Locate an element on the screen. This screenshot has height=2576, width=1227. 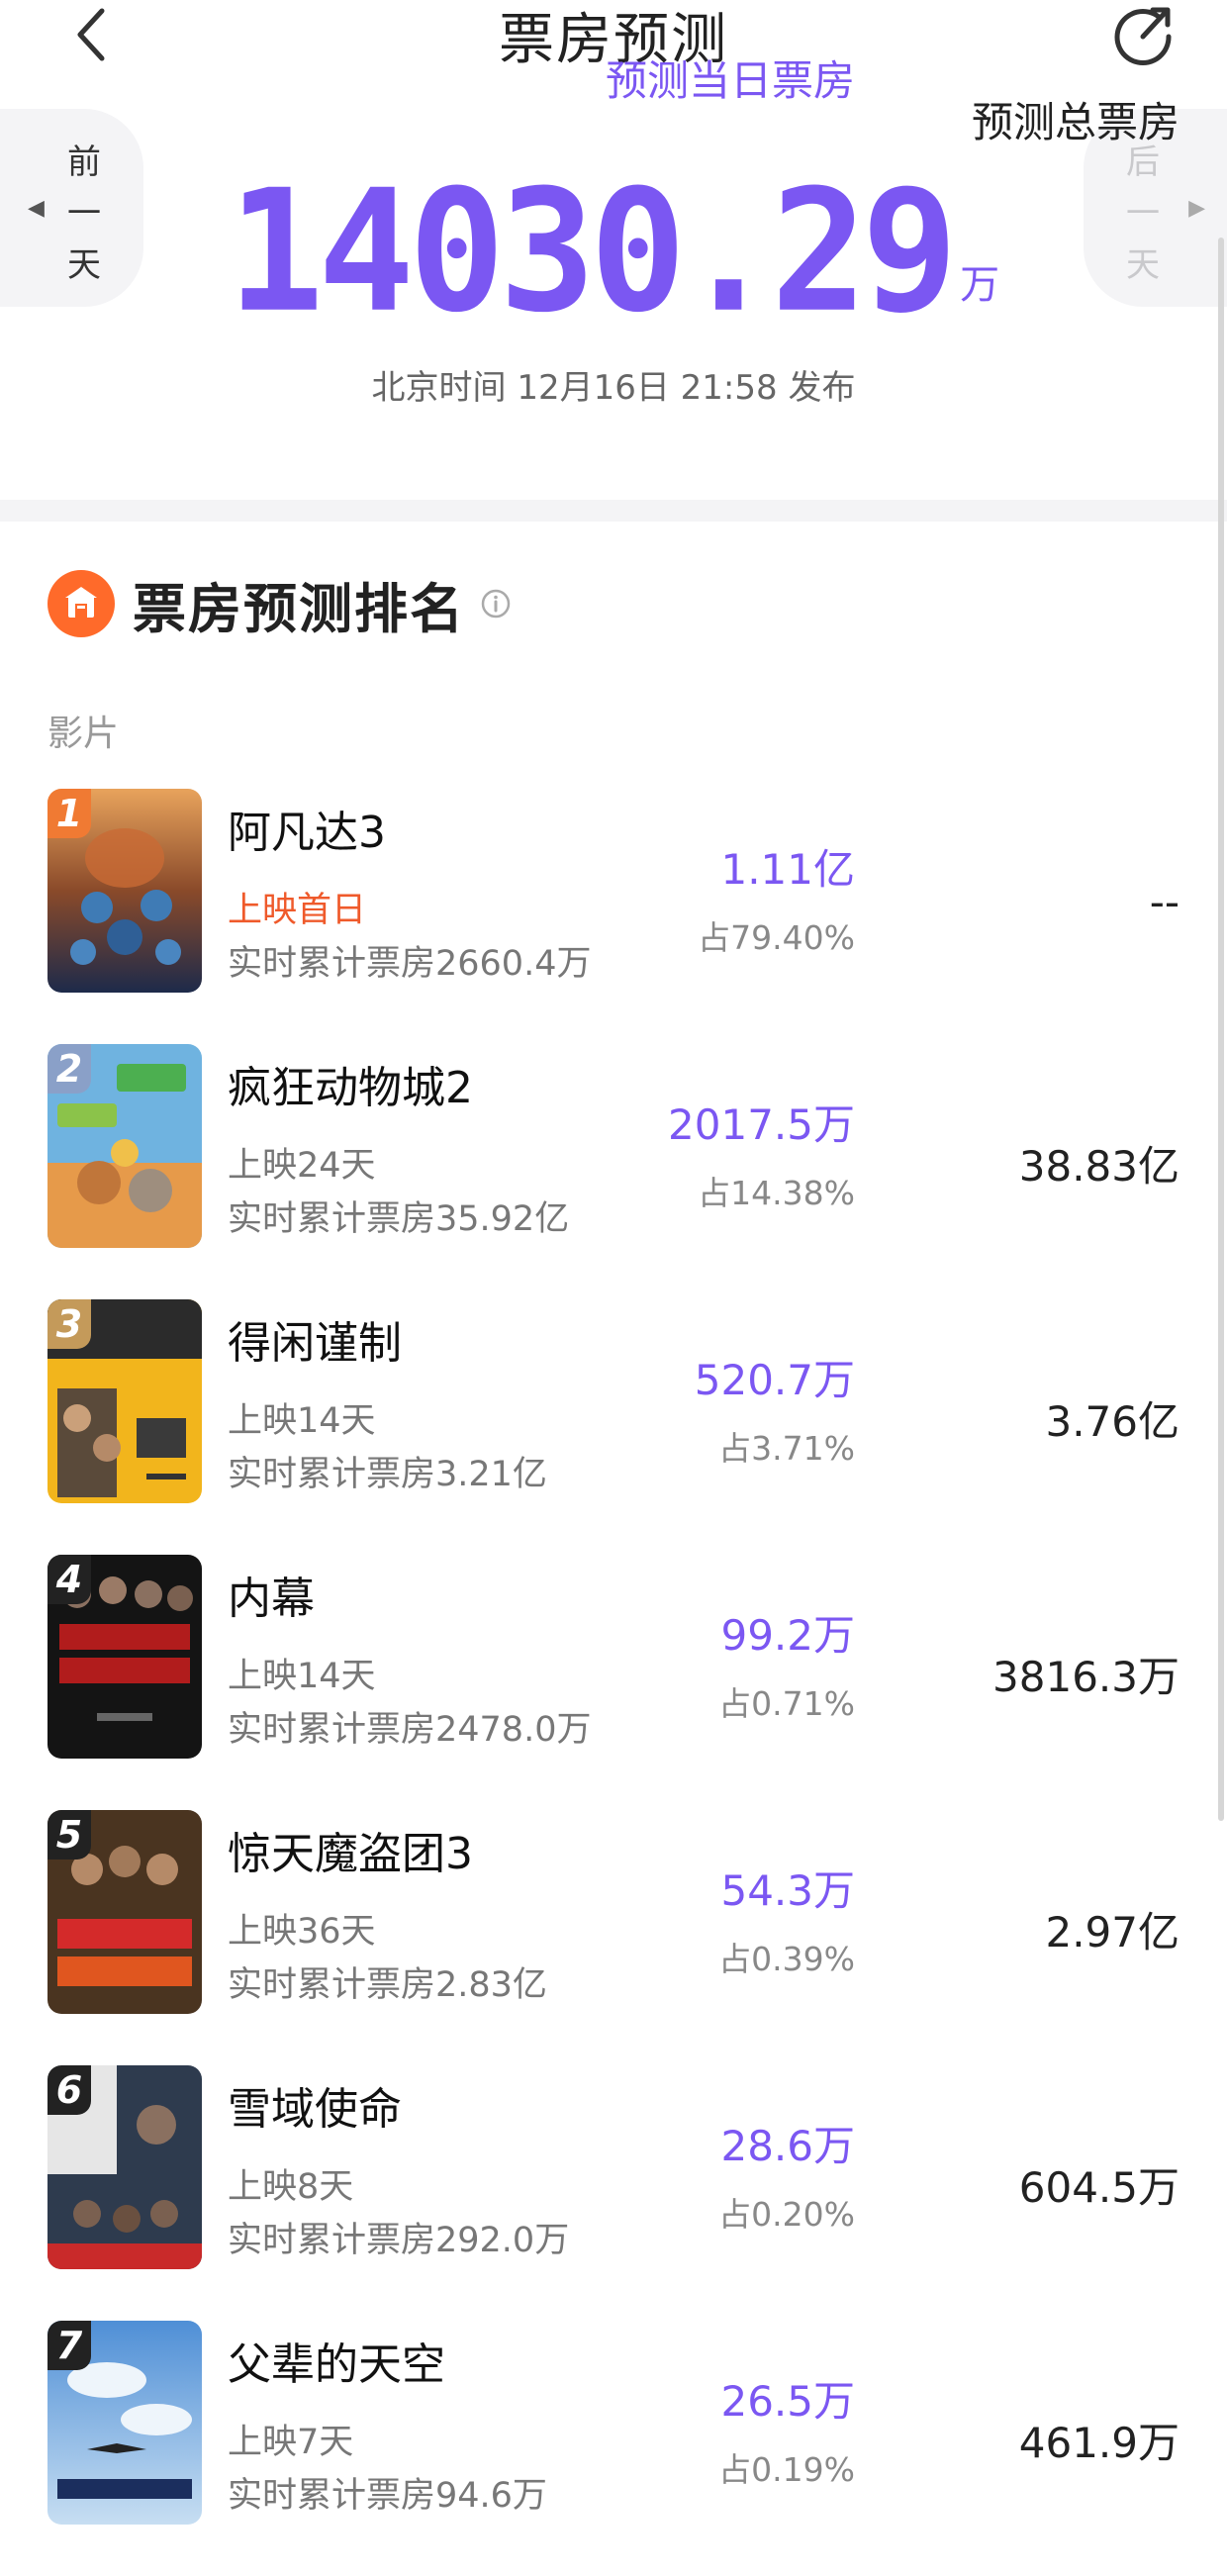
scrollbar is located at coordinates (1221, 1029).